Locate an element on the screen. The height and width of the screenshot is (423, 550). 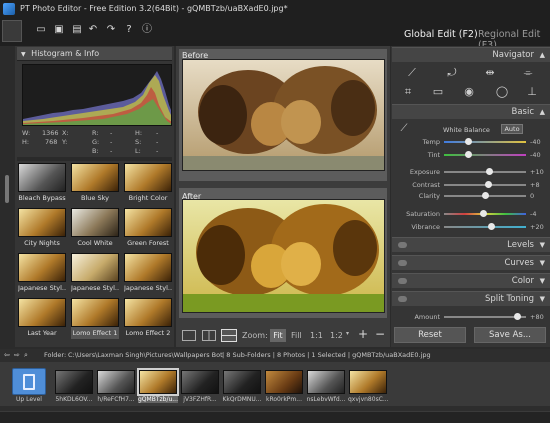
amount-value: +80 is located at coordinates (537, 317).